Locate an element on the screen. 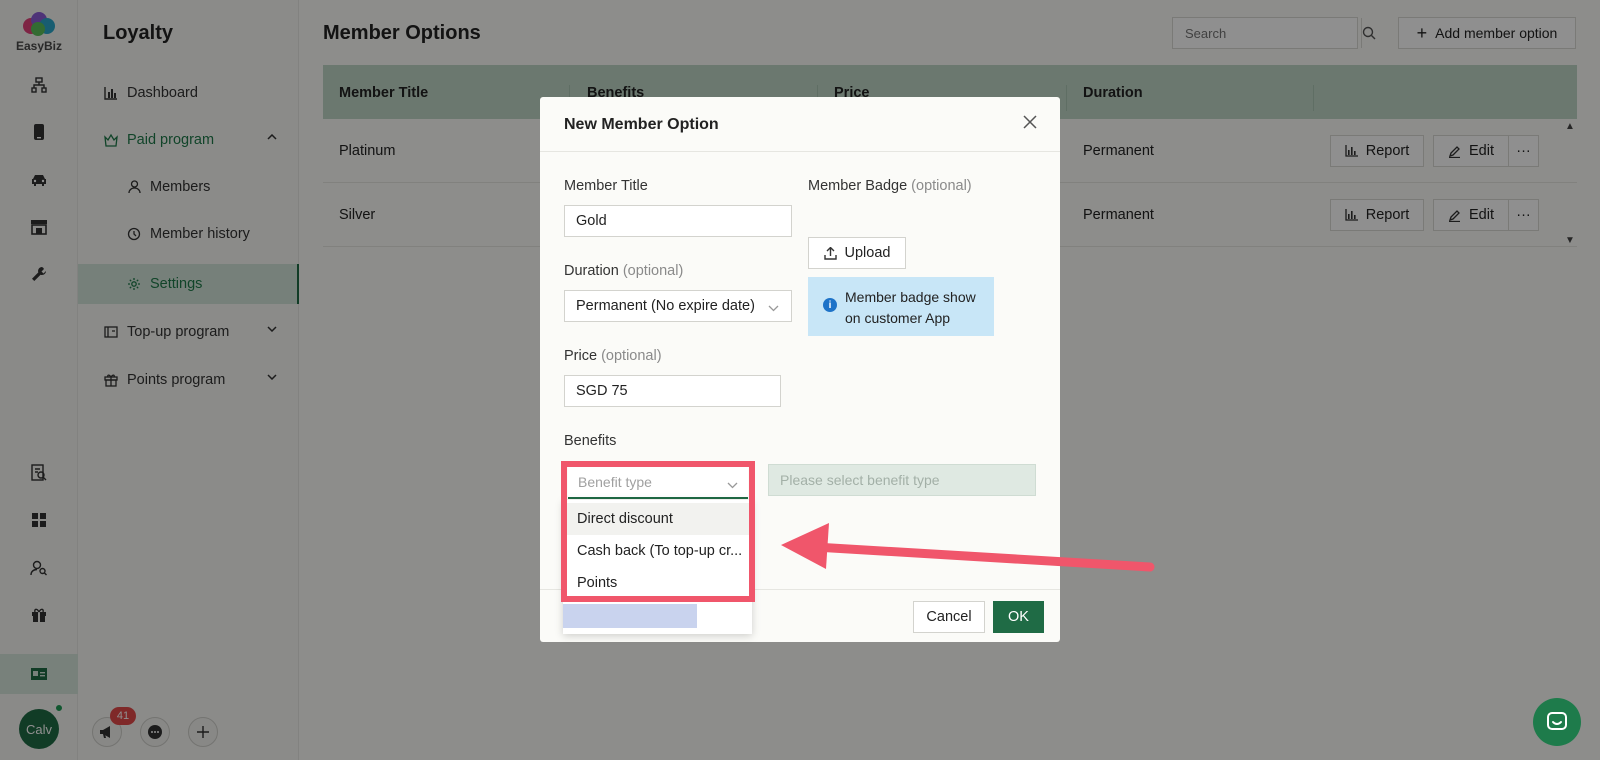 This screenshot has width=1600, height=760. annotation-arrow-icon is located at coordinates (968, 547).